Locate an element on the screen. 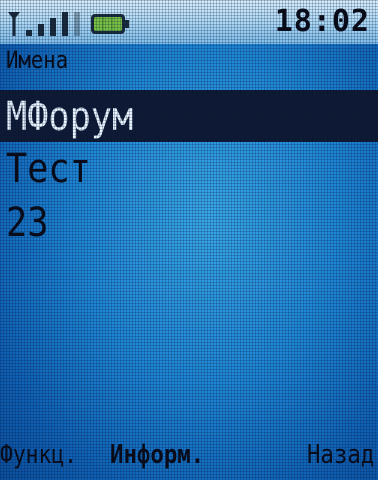 This screenshot has height=480, width=378. softkey-left-options: Функц. is located at coordinates (38, 455).